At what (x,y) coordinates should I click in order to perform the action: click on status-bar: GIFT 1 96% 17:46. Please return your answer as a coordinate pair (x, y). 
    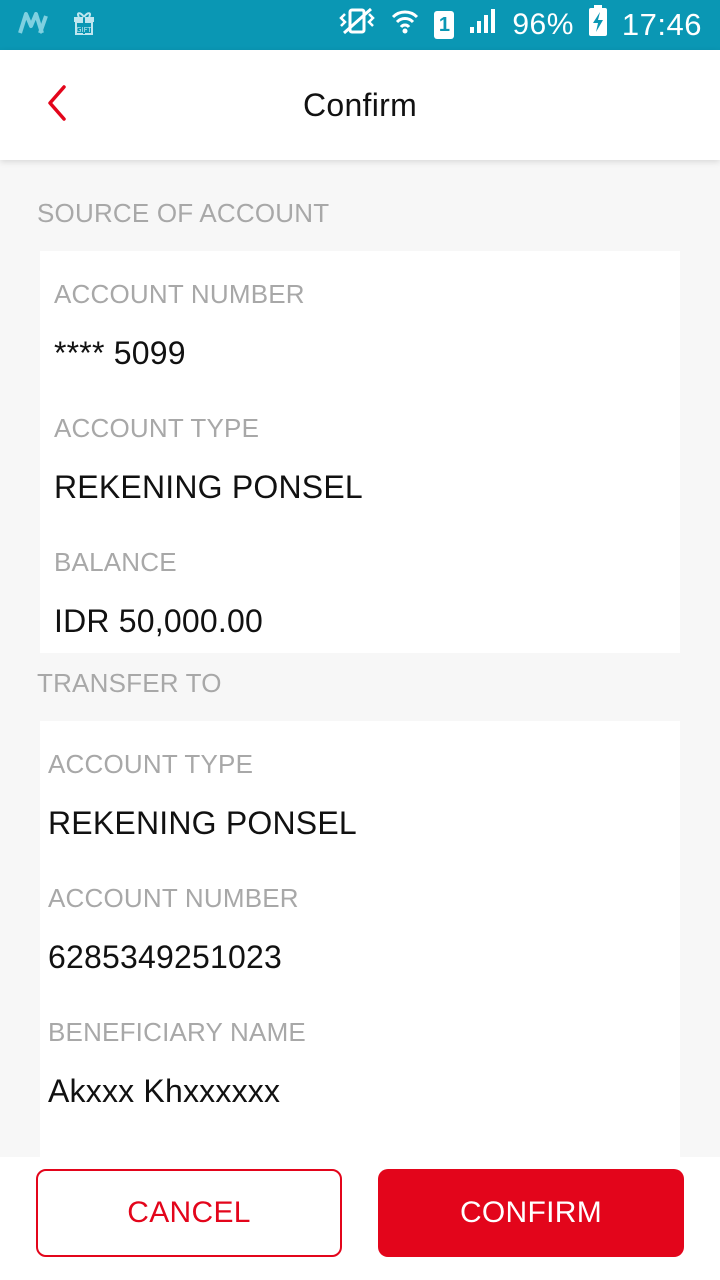
    Looking at the image, I should click on (360, 25).